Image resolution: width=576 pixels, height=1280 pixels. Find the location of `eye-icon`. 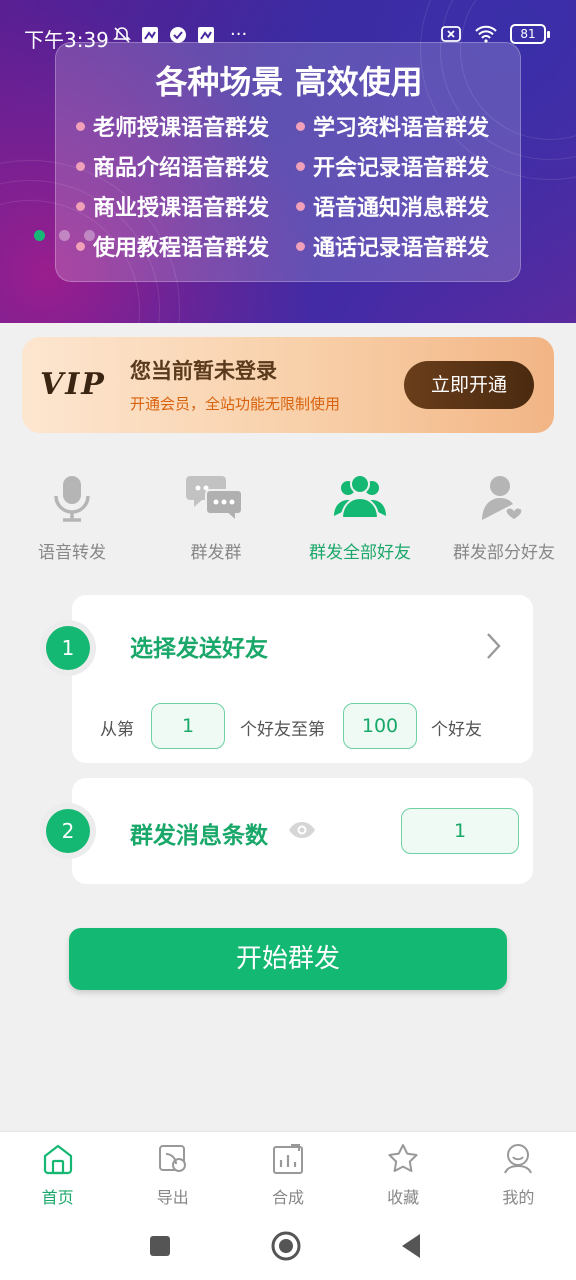

eye-icon is located at coordinates (302, 830).